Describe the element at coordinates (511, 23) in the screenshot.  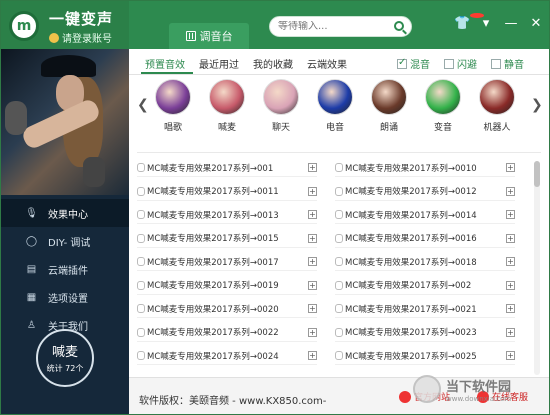
I see `minimize-icon: —` at that location.